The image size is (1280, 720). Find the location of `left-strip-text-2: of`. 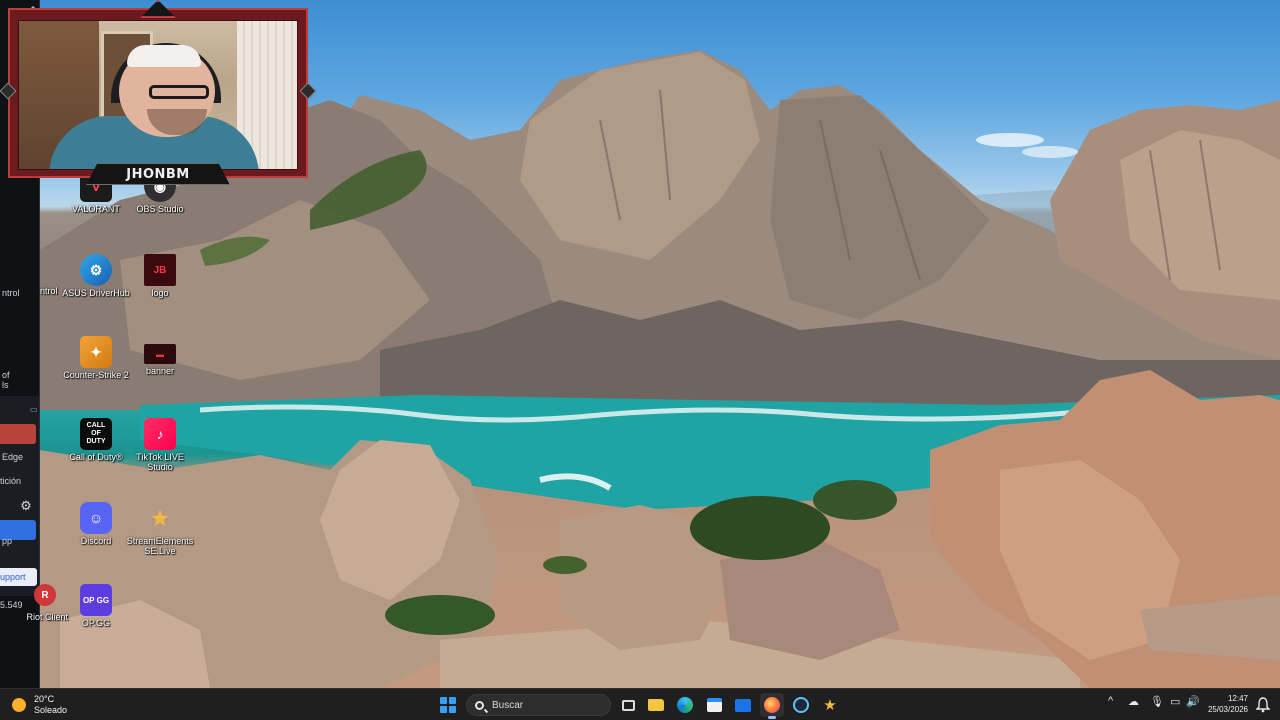

left-strip-text-2: of is located at coordinates (6, 375).